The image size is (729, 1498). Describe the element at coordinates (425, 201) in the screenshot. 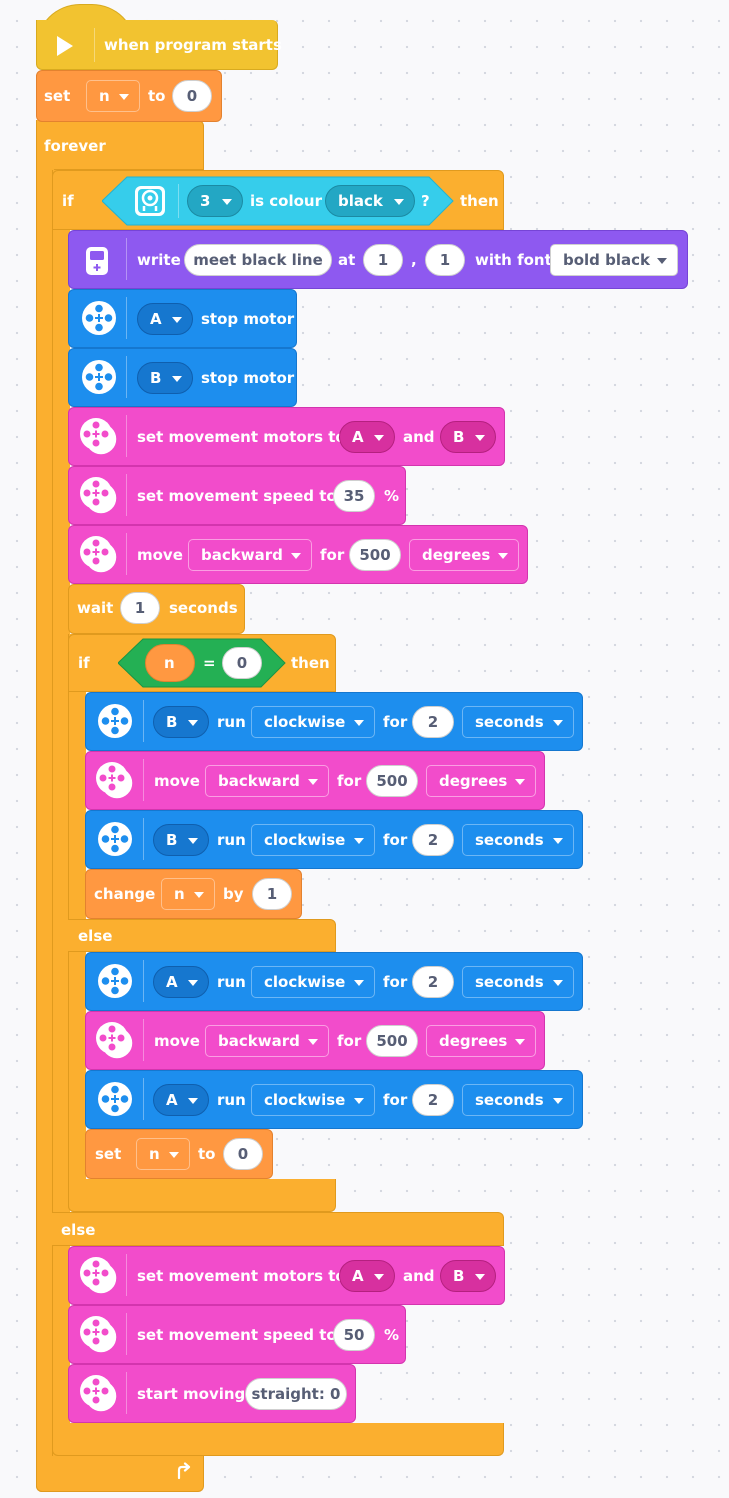

I see `question-mark: ?` at that location.